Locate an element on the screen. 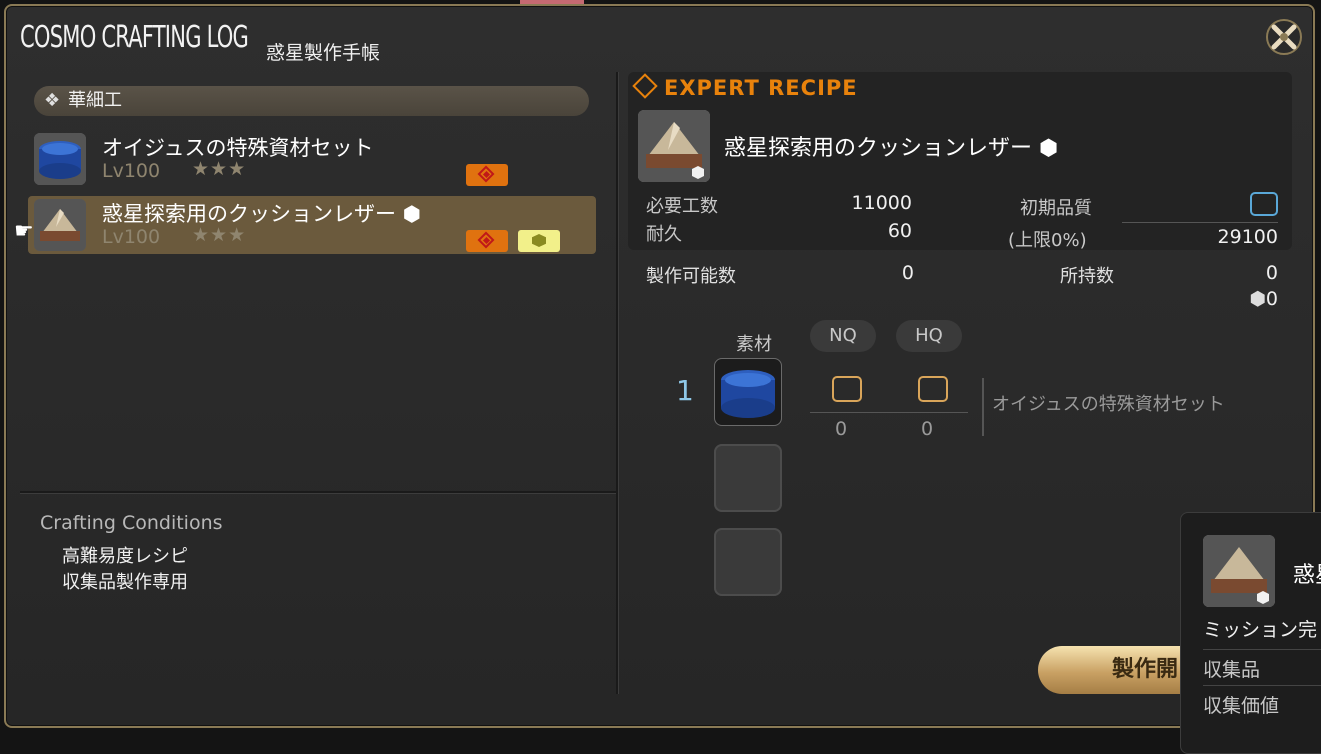 This screenshot has height=754, width=1321. list-item: オイジュスの特殊資材セット Lv100 ★★★ is located at coordinates (312, 159).